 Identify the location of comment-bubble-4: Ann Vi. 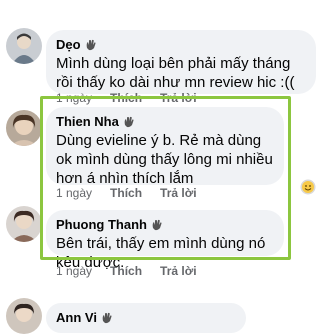
(146, 318).